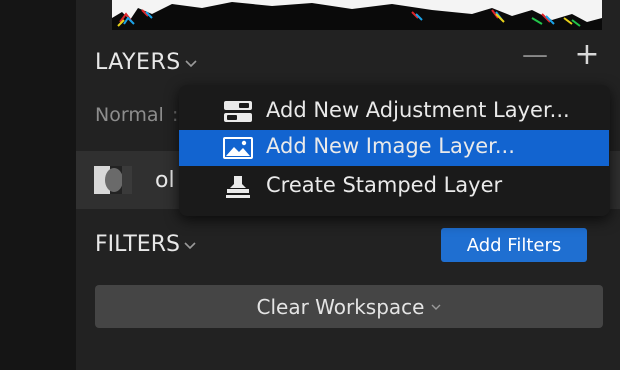 The height and width of the screenshot is (370, 620). Describe the element at coordinates (514, 245) in the screenshot. I see `add-filters-button: Add Filters` at that location.